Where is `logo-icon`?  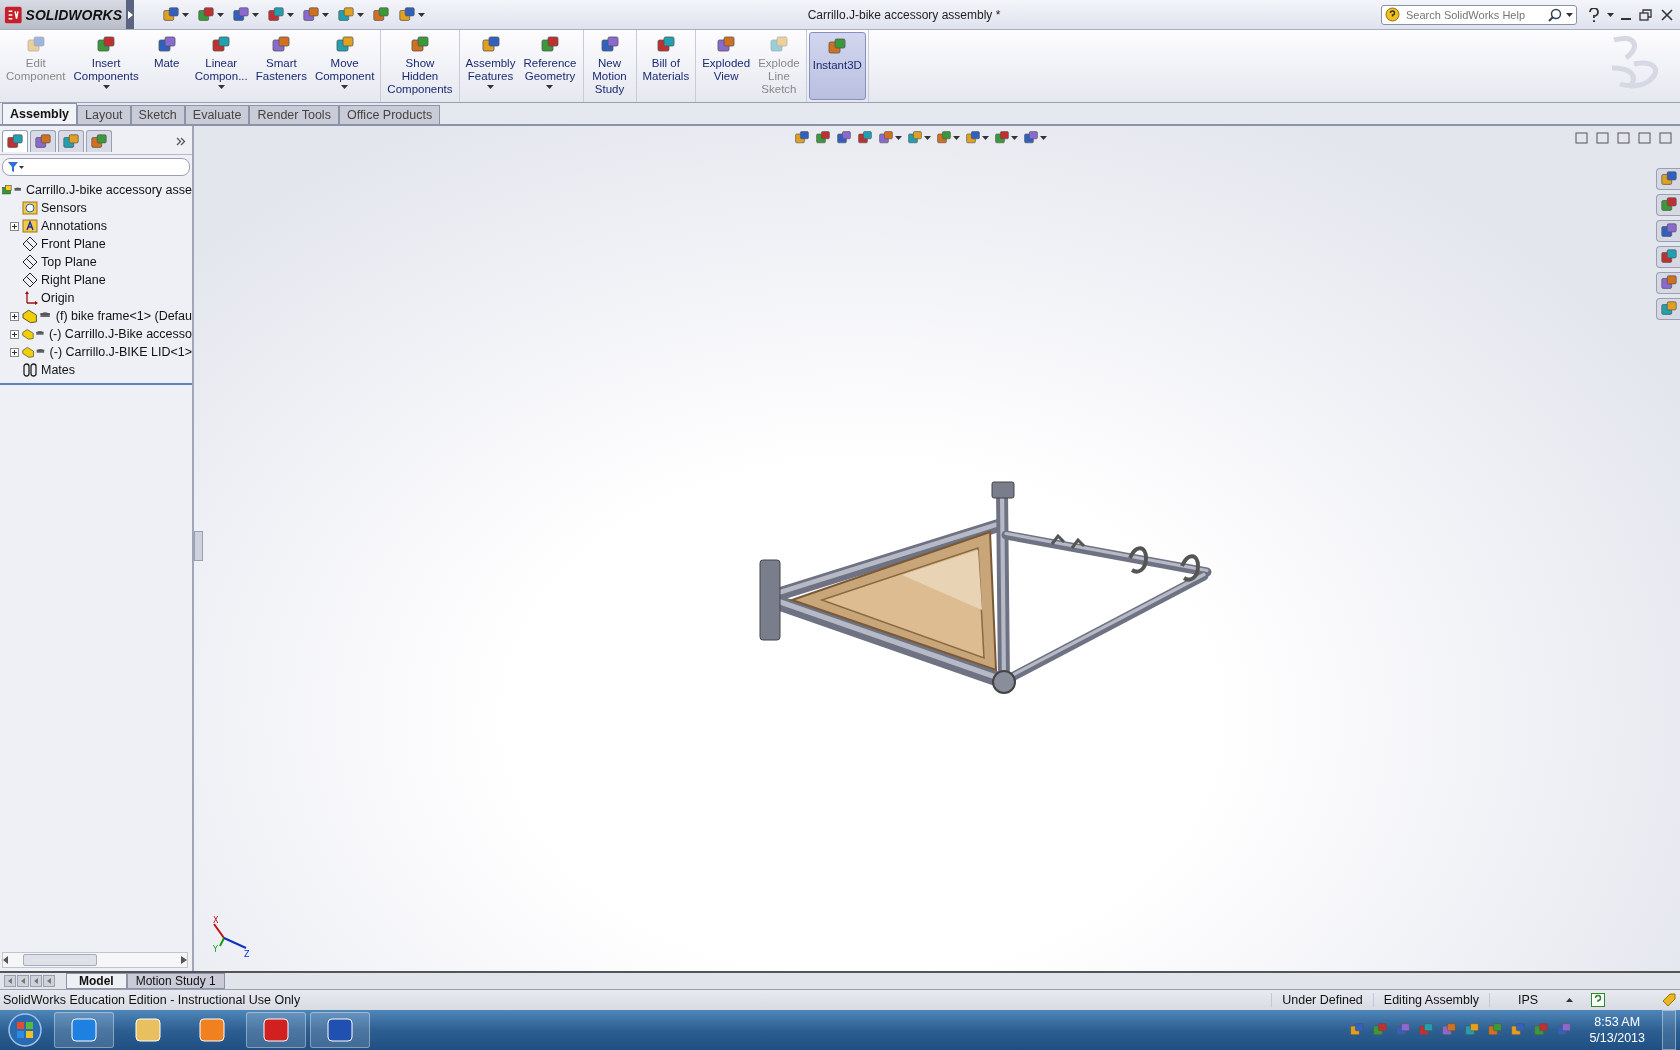 logo-icon is located at coordinates (13, 14).